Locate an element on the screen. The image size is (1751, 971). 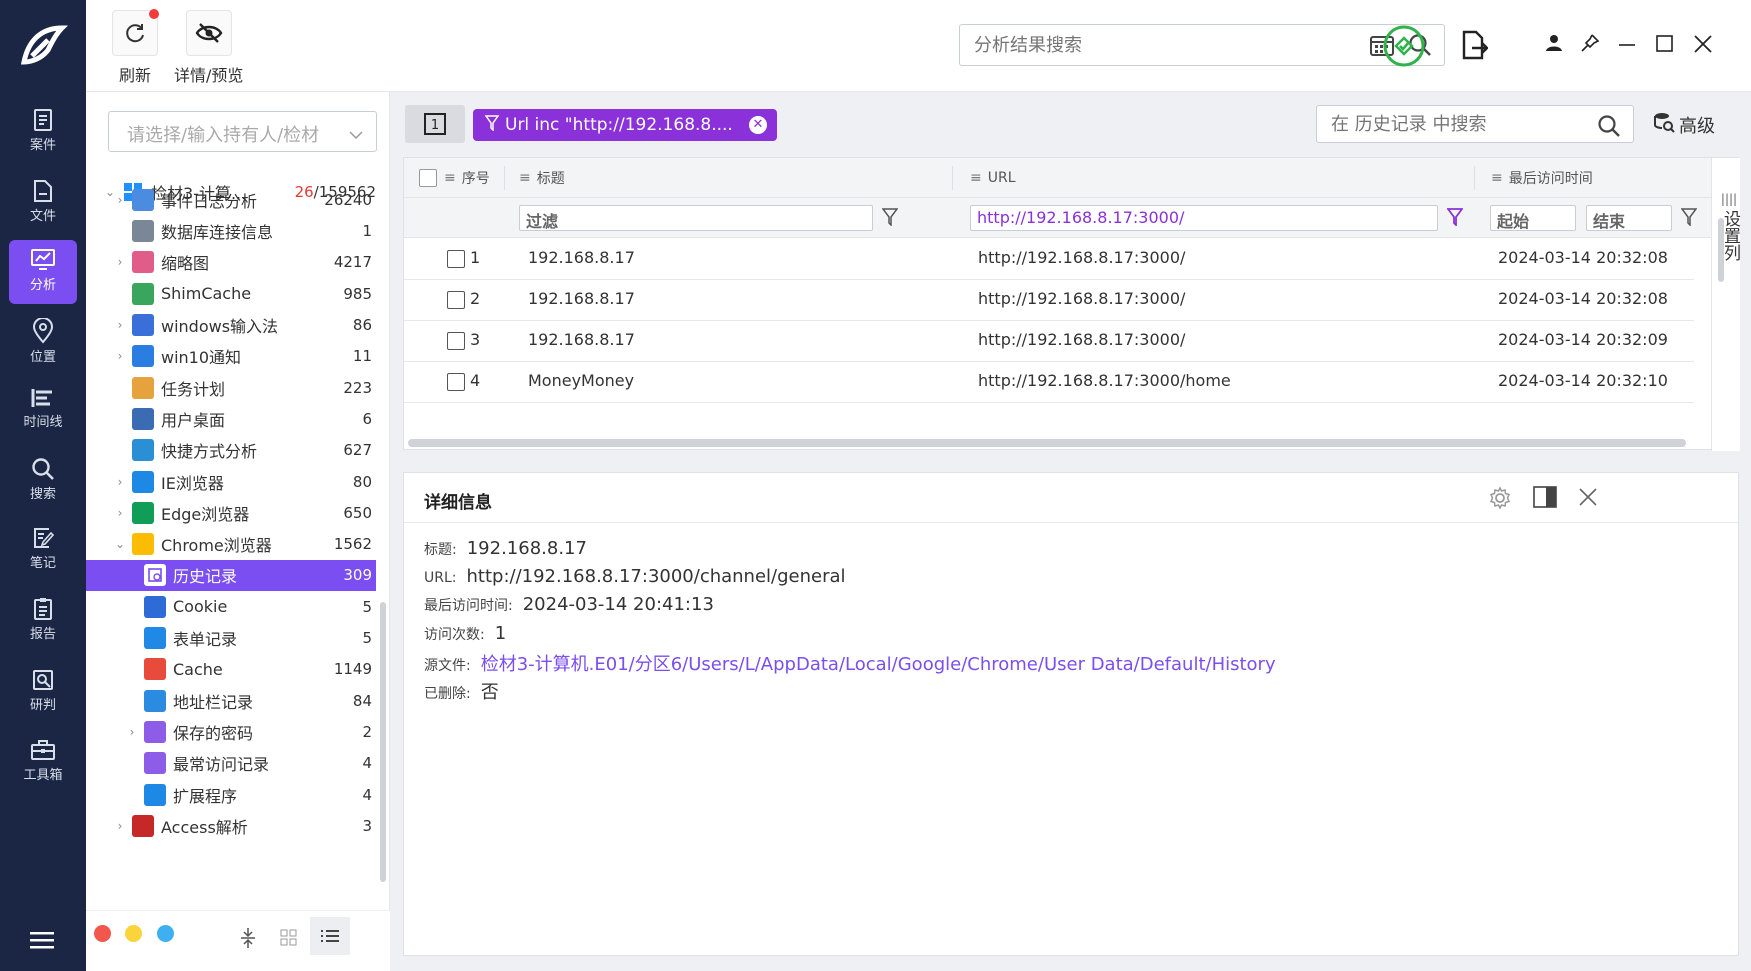
funnel-active-icon is located at coordinates (1455, 219).